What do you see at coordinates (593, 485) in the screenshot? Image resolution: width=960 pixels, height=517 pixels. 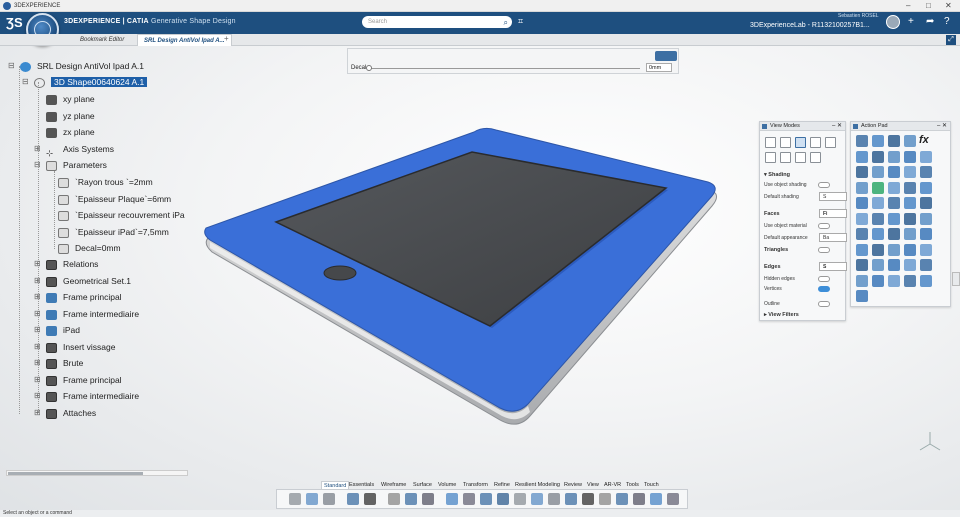 I see `tab-view: View` at bounding box center [593, 485].